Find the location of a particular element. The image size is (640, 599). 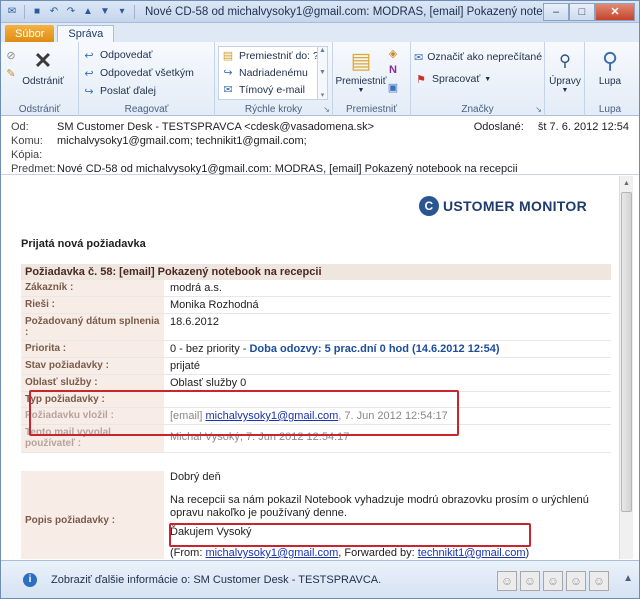

delete-button: ✕ Odstrániť is located at coordinates (43, 65).